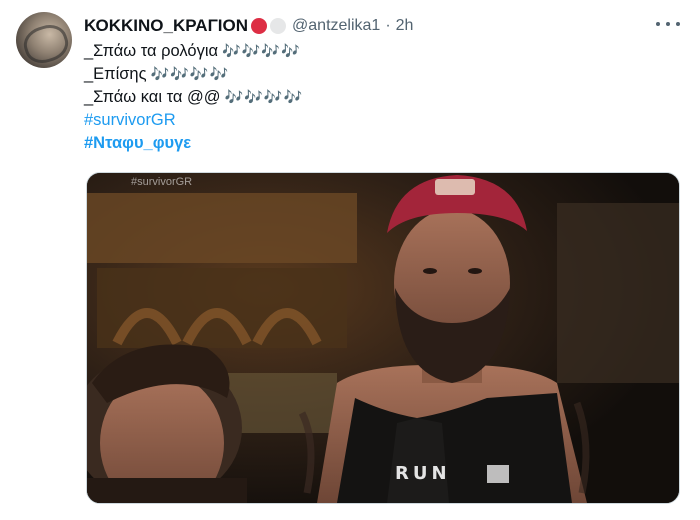  Describe the element at coordinates (162, 182) in the screenshot. I see `video-watermark: #survivorGR` at that location.